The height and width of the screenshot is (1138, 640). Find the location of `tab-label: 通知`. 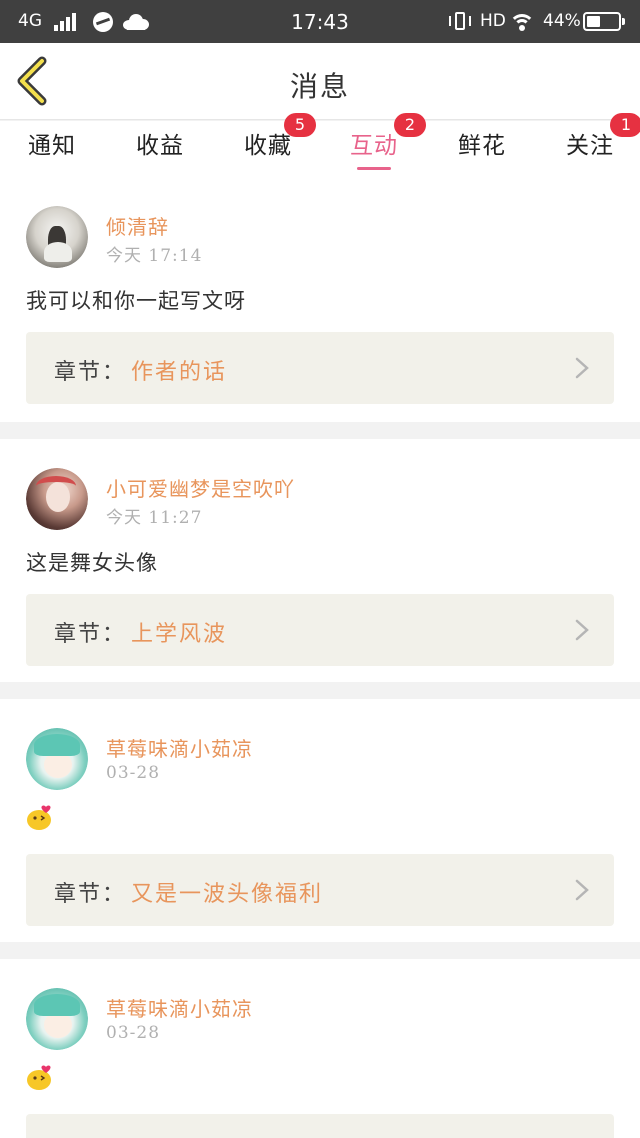

tab-label: 通知 is located at coordinates (52, 146).